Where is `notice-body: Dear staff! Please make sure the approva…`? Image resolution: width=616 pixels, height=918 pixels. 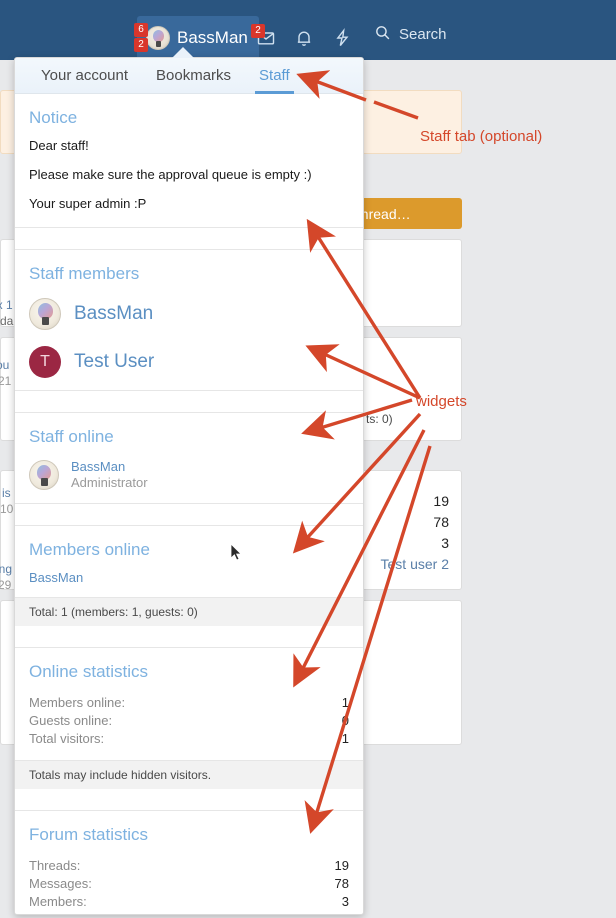
notice-body: Dear staff! Please make sure the approva… is located at coordinates (189, 182).